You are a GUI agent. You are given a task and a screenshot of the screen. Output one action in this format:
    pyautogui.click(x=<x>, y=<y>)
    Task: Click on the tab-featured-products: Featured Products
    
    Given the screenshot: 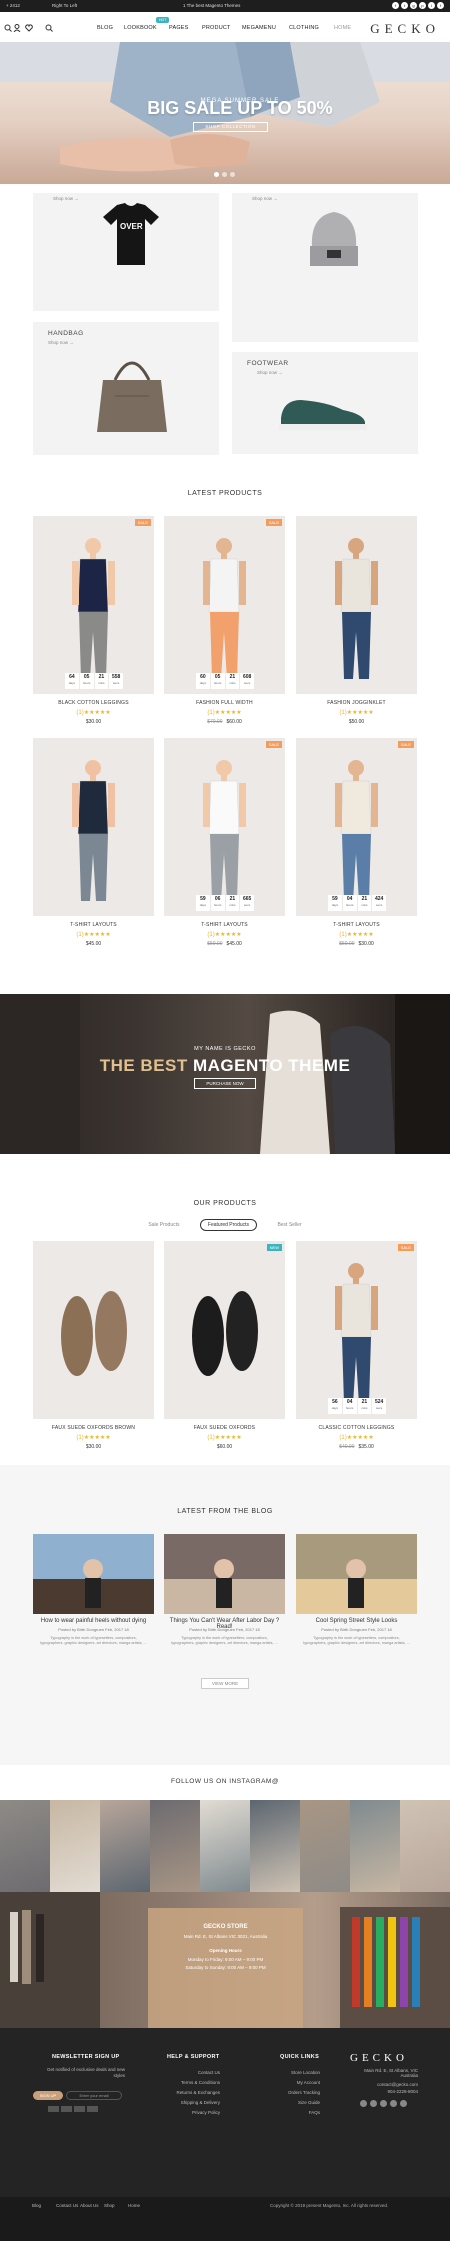 What is the action you would take?
    pyautogui.click(x=228, y=1225)
    